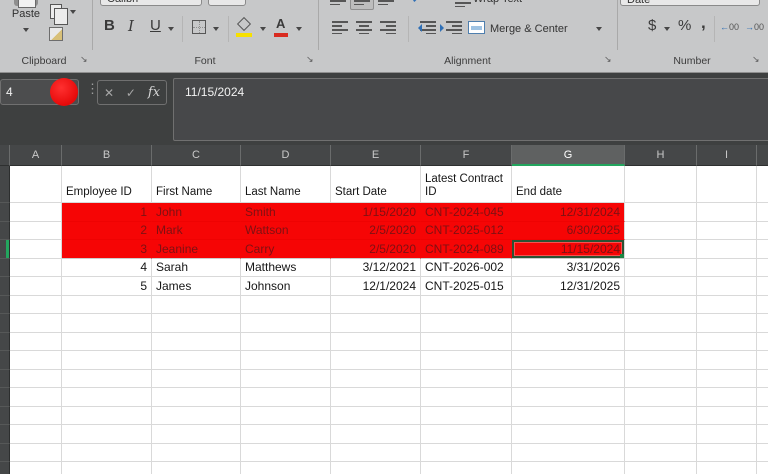  Describe the element at coordinates (340, 27) in the screenshot. I see `align-left-icon` at that location.